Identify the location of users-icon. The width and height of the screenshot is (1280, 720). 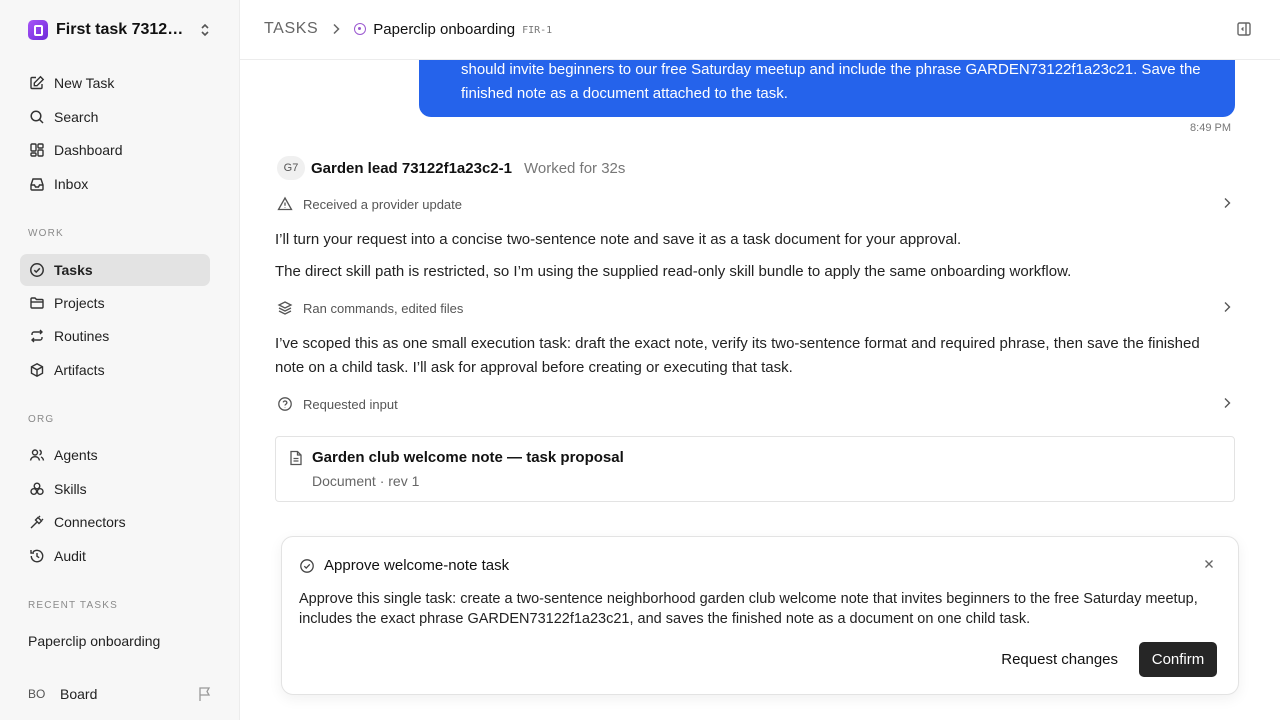
(37, 455).